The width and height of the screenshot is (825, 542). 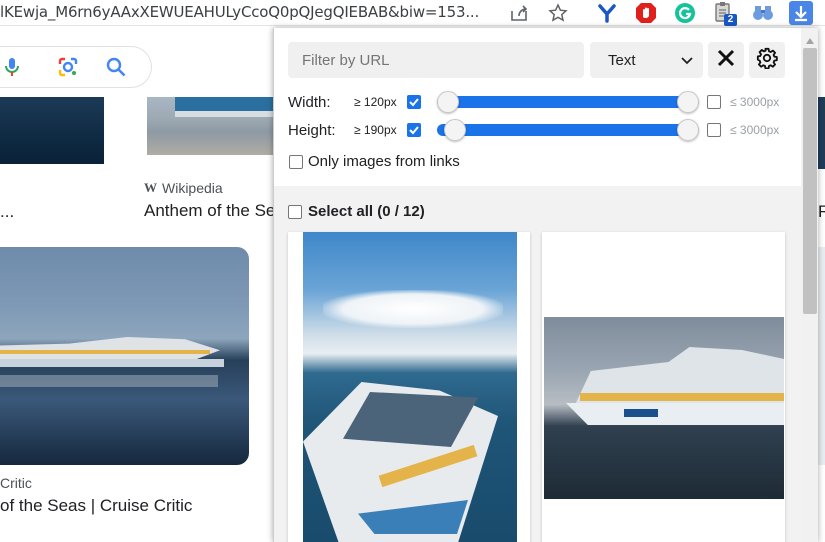 What do you see at coordinates (366, 211) in the screenshot?
I see `select-all-label: Select all (0 / 12)` at bounding box center [366, 211].